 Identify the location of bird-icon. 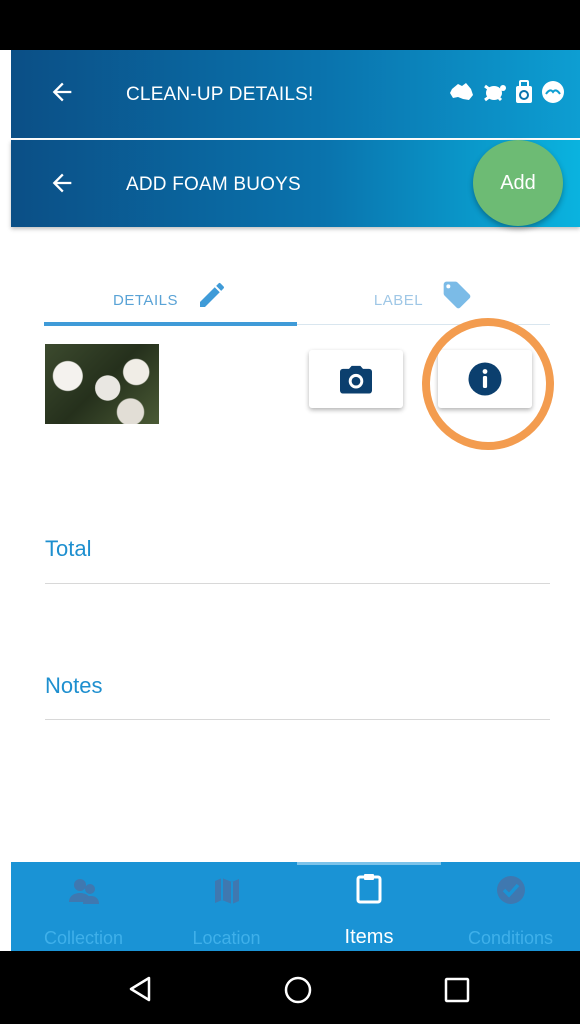
(553, 92).